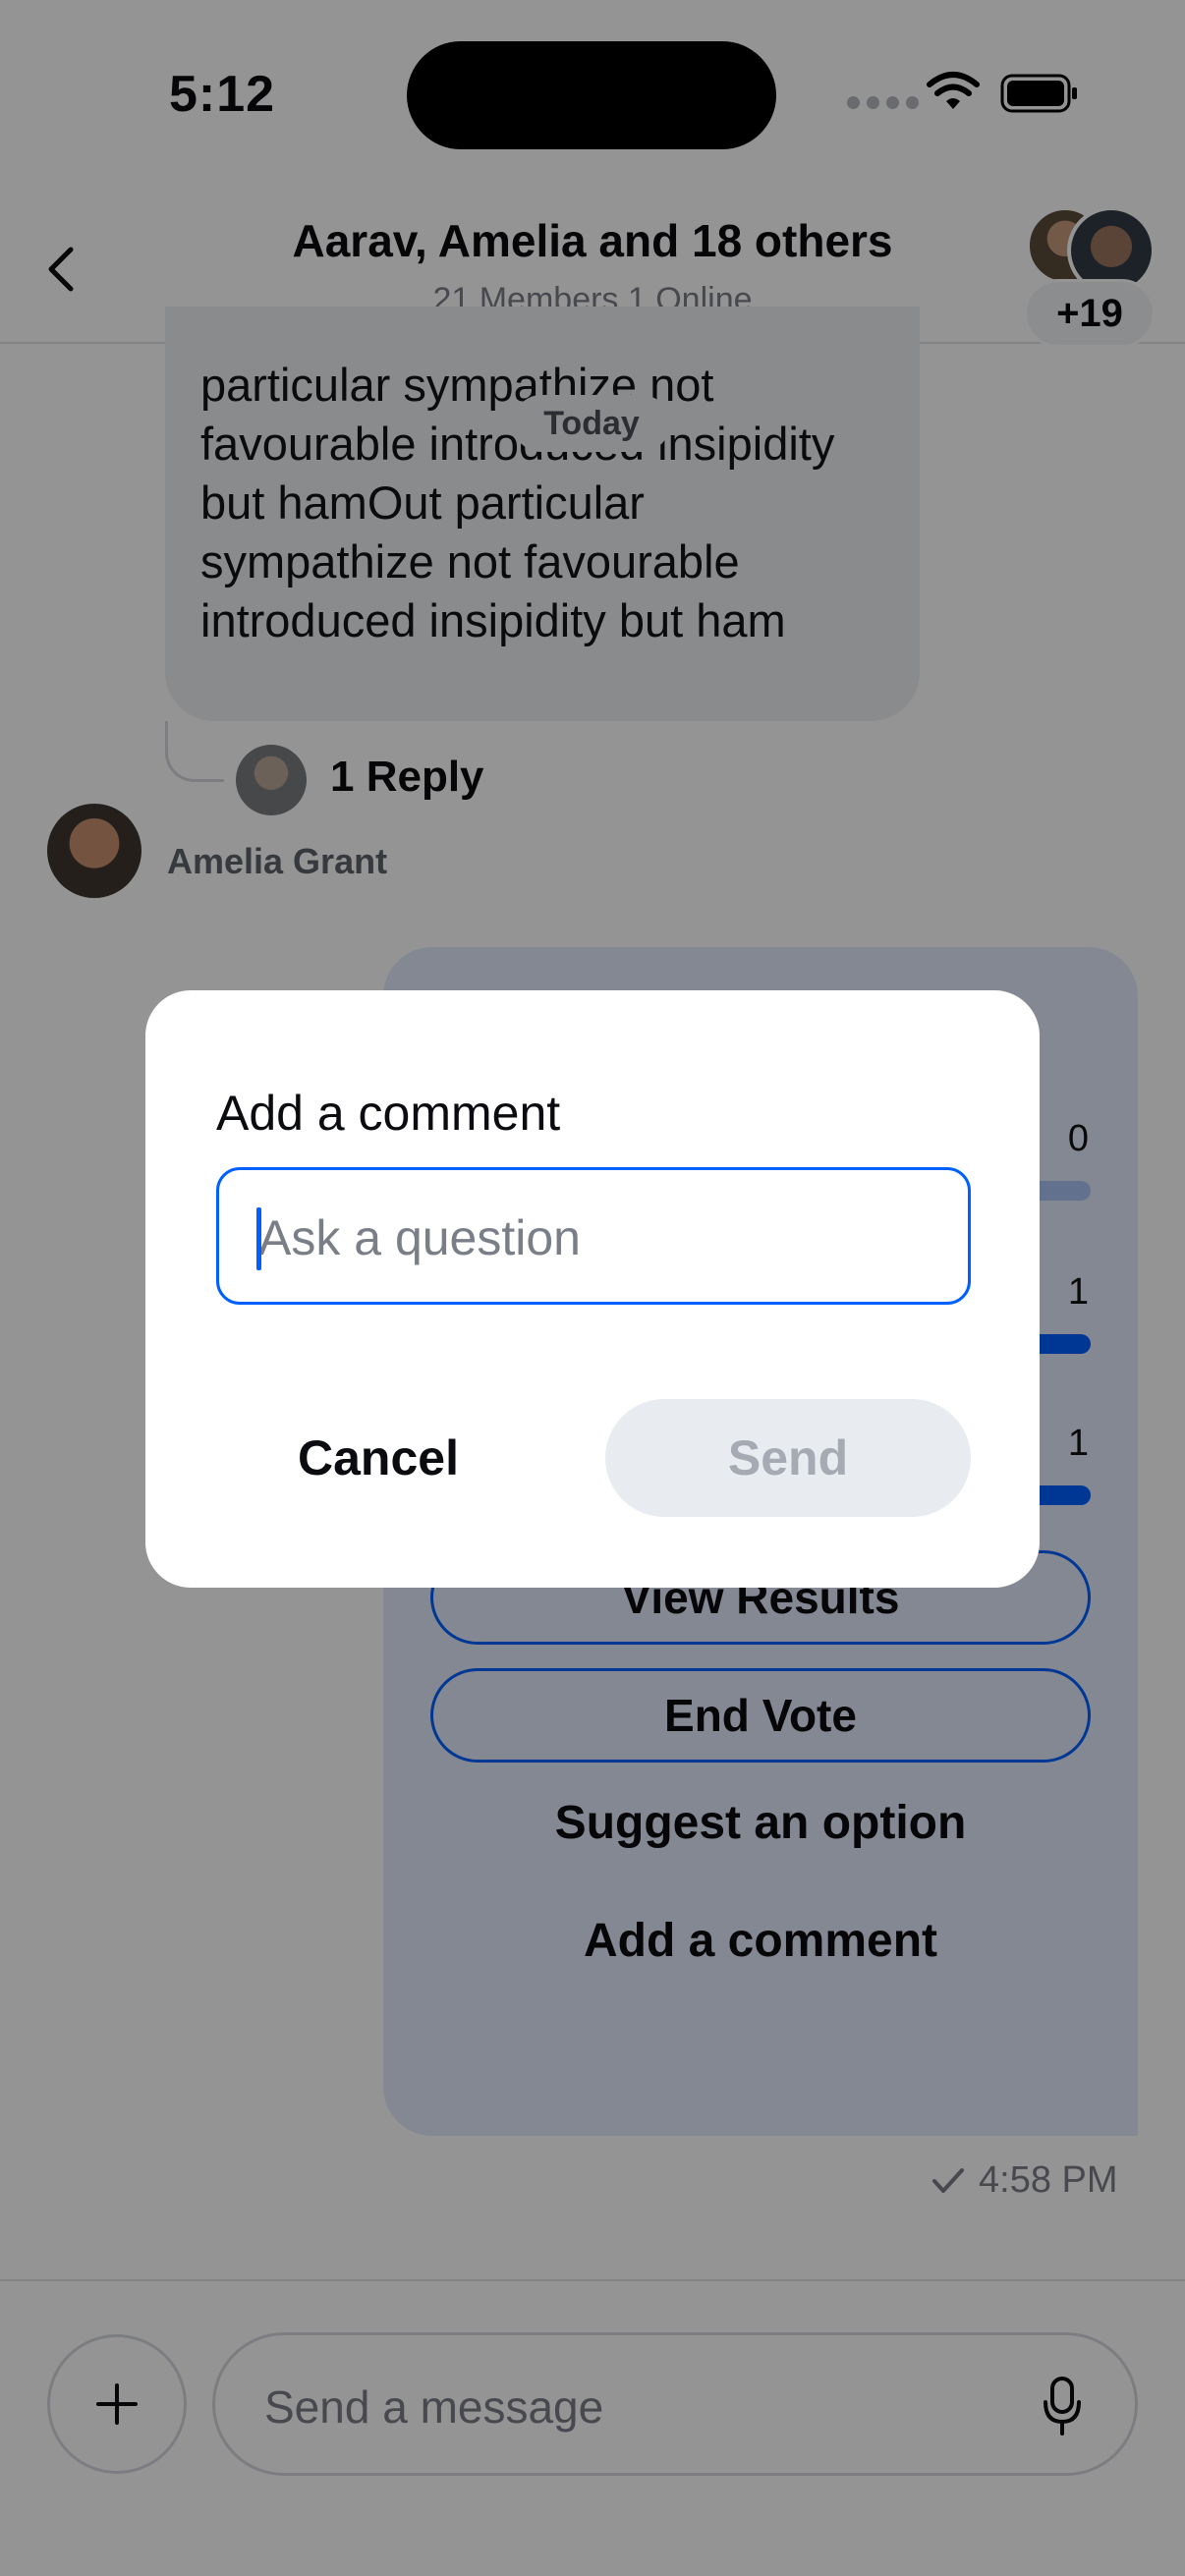 The height and width of the screenshot is (2576, 1185). Describe the element at coordinates (258, 1238) in the screenshot. I see `text-cursor` at that location.